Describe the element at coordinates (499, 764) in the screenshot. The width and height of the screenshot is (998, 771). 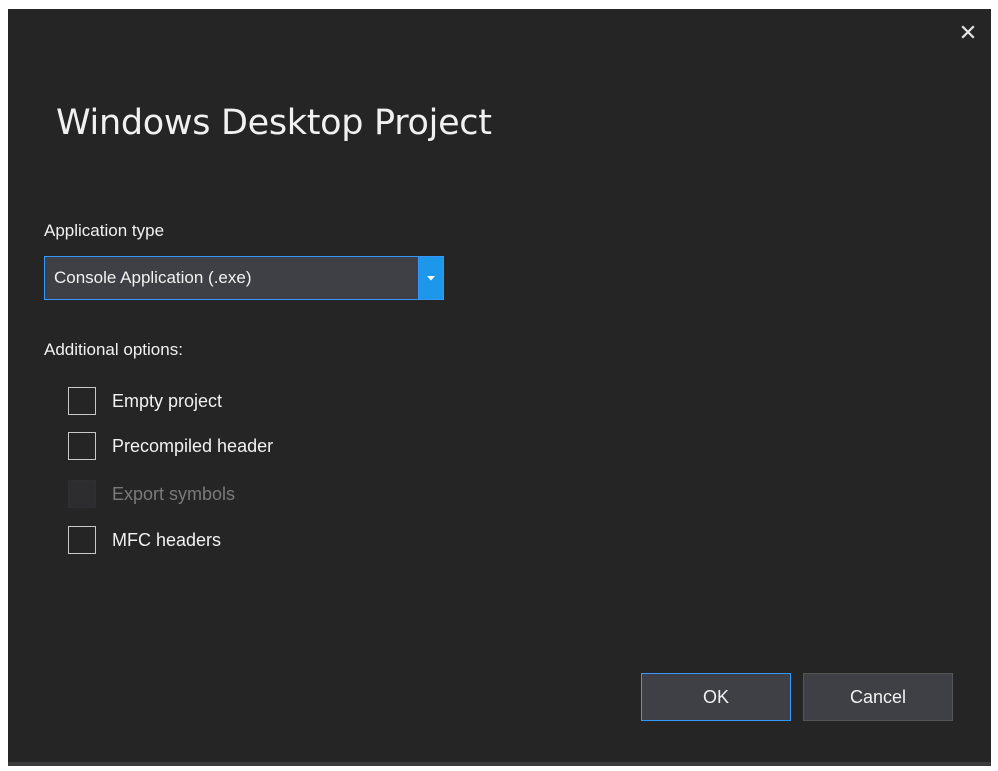
I see `dialog-bottom-border` at that location.